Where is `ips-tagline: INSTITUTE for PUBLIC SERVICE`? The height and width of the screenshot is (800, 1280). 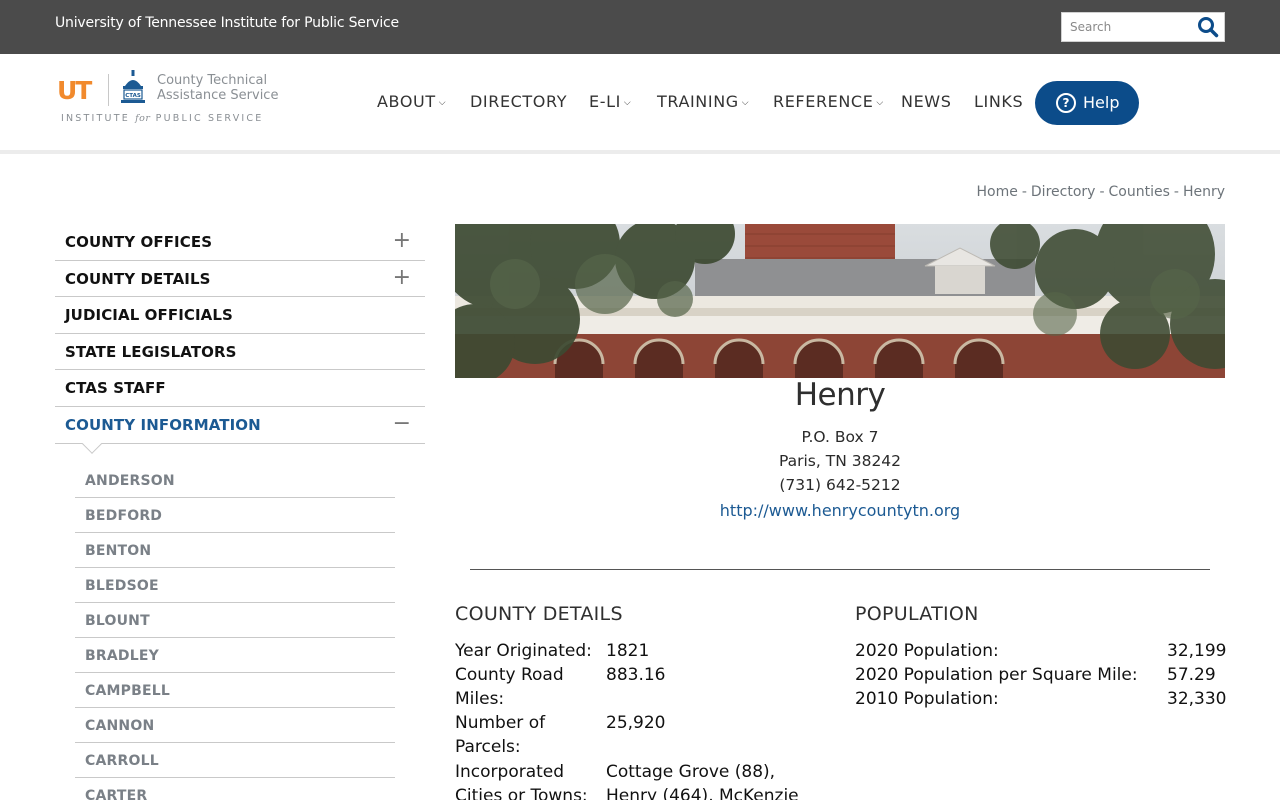
ips-tagline: INSTITUTE for PUBLIC SERVICE is located at coordinates (162, 118).